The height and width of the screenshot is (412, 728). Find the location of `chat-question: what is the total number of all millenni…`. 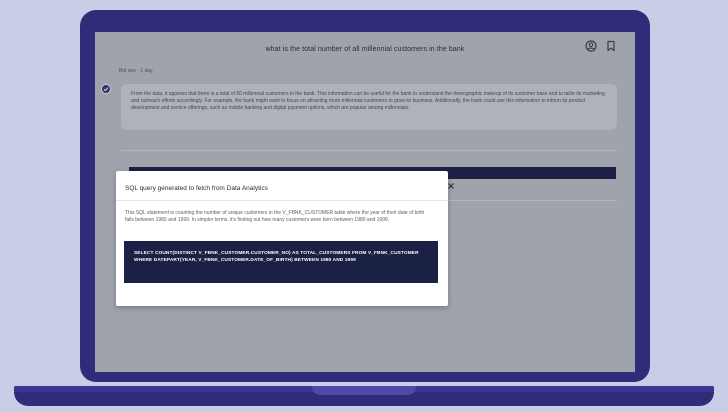

chat-question: what is the total number of all millenni… is located at coordinates (365, 49).